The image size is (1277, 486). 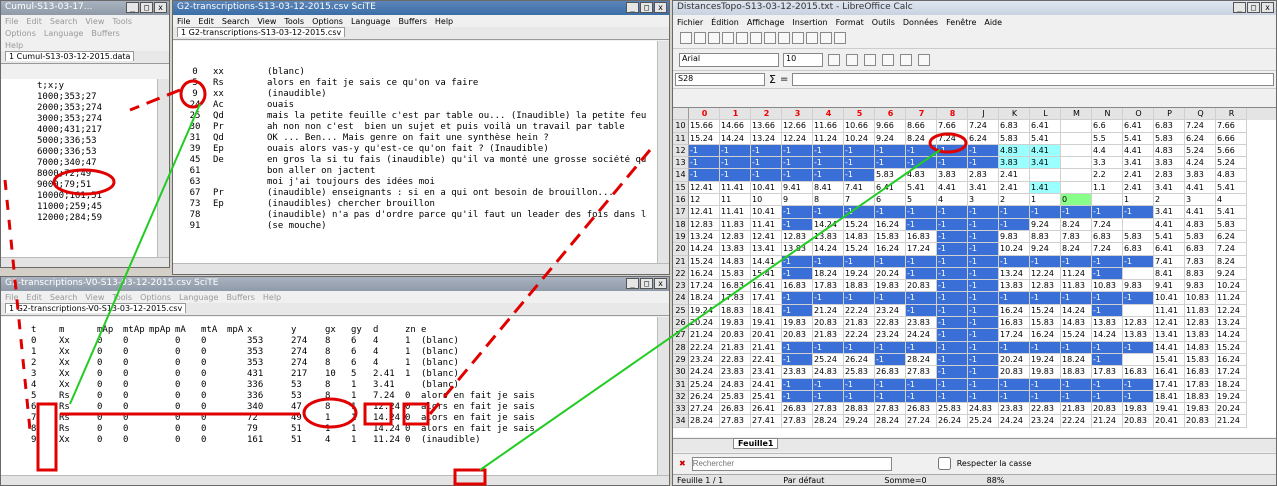 What do you see at coordinates (983, 421) in the screenshot?
I see `sheet-cell: 25.24` at bounding box center [983, 421].